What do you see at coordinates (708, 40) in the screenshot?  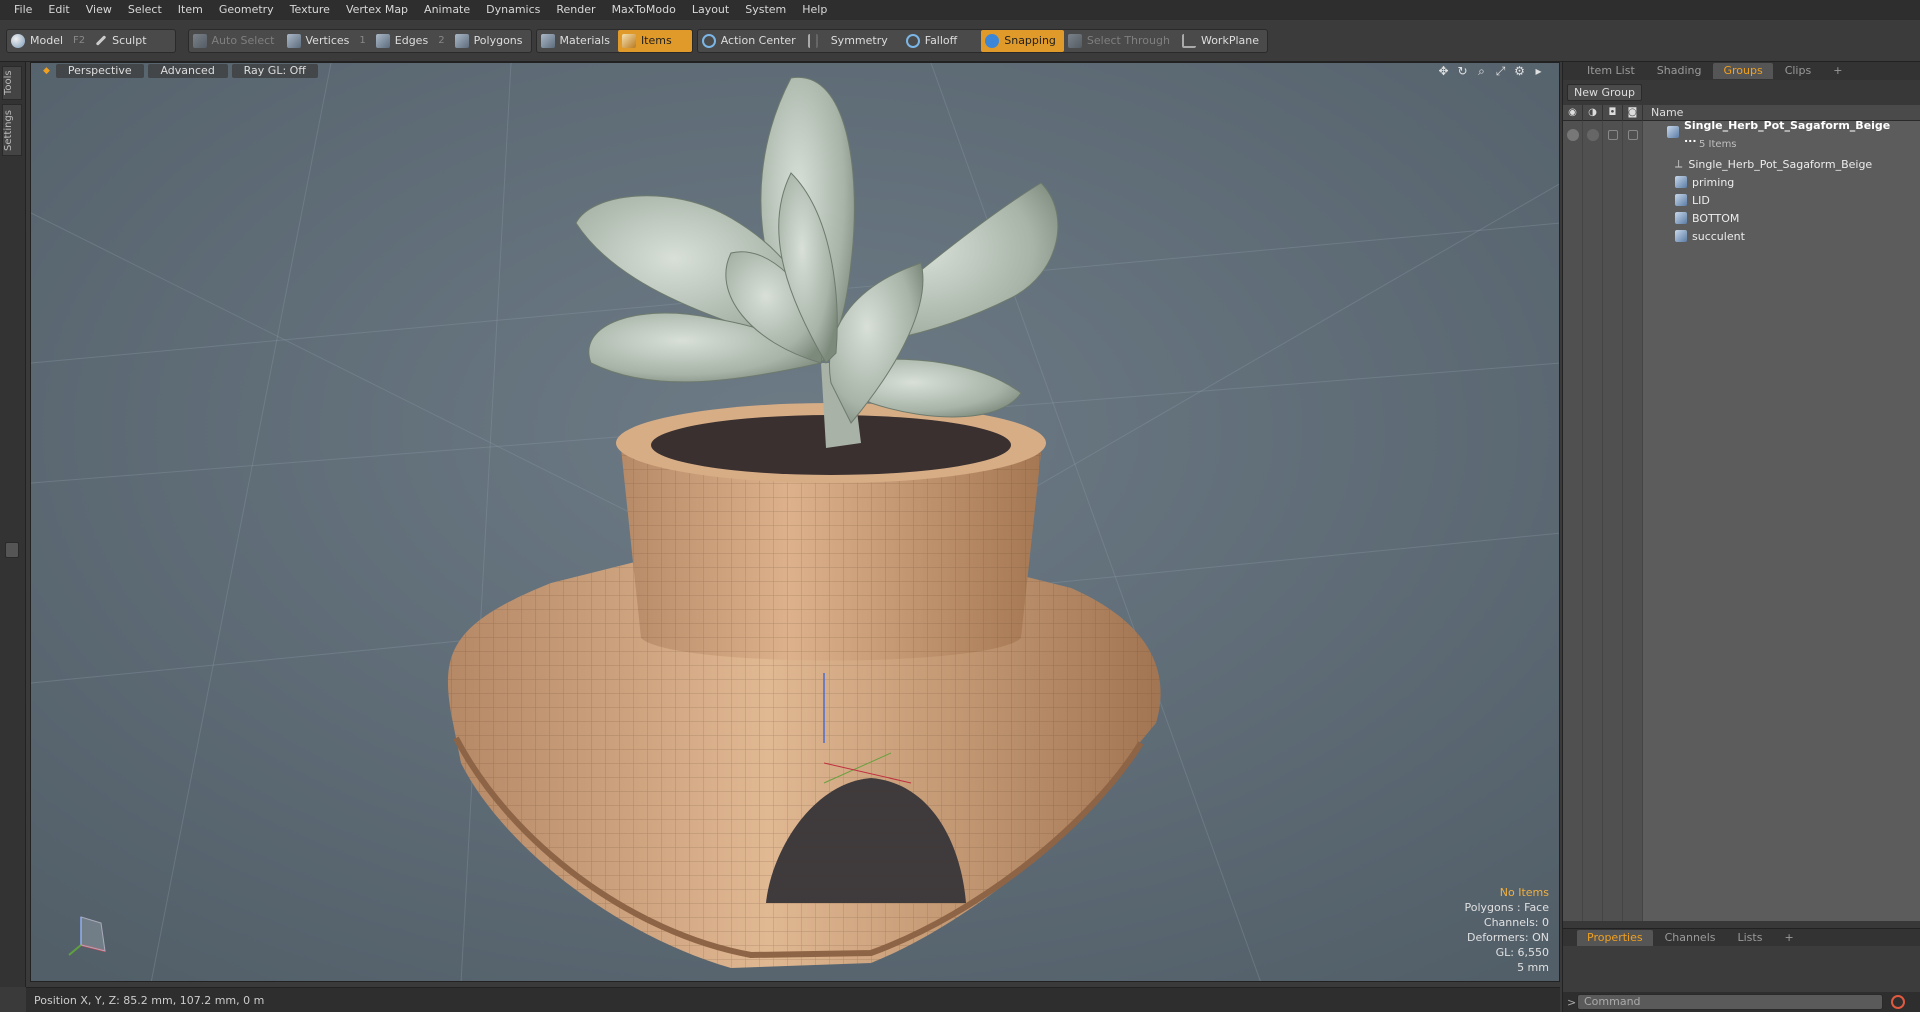 I see `action-center-icon` at bounding box center [708, 40].